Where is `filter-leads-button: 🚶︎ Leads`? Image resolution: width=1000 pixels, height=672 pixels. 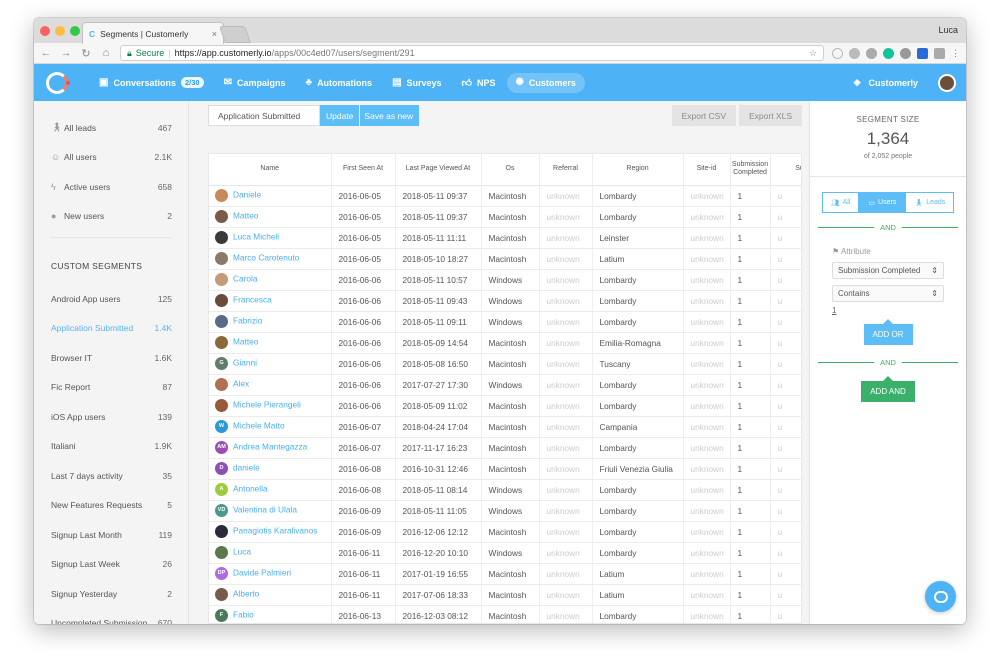
filter-leads-button: 🚶︎ Leads is located at coordinates (930, 202).